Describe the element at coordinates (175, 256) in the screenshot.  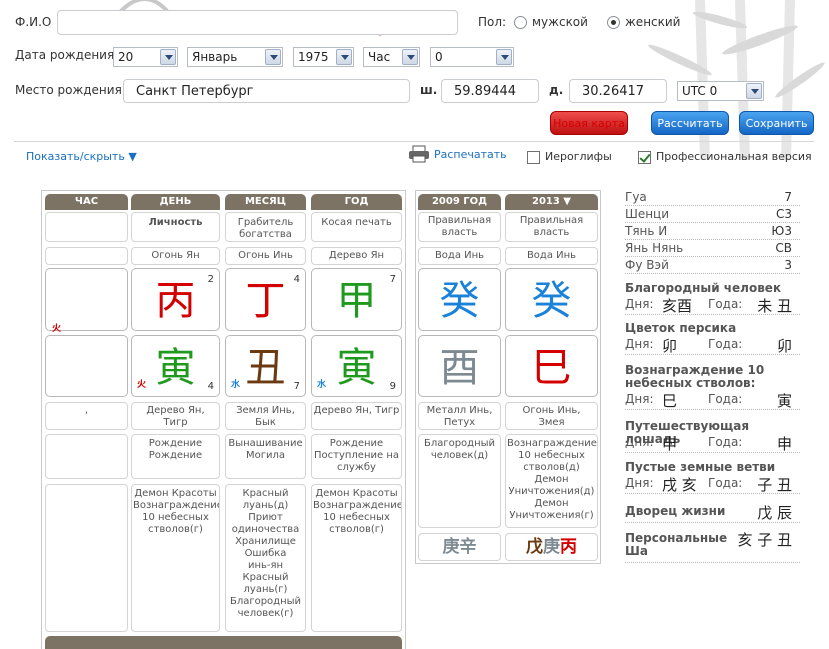
I see `pillar-element: Огонь Ян` at that location.